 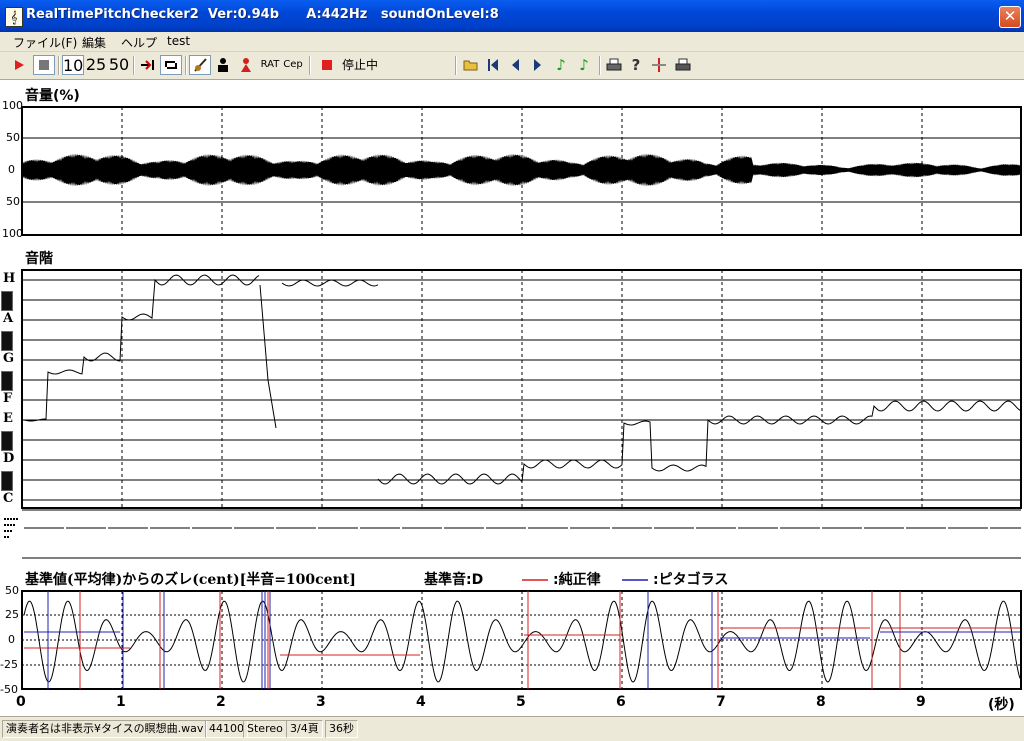 I want to click on menu-test: test, so click(x=178, y=41).